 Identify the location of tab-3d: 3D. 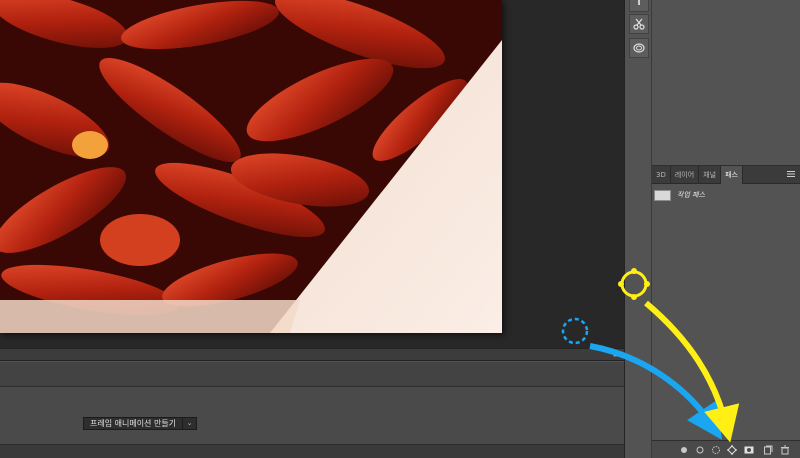
(661, 175).